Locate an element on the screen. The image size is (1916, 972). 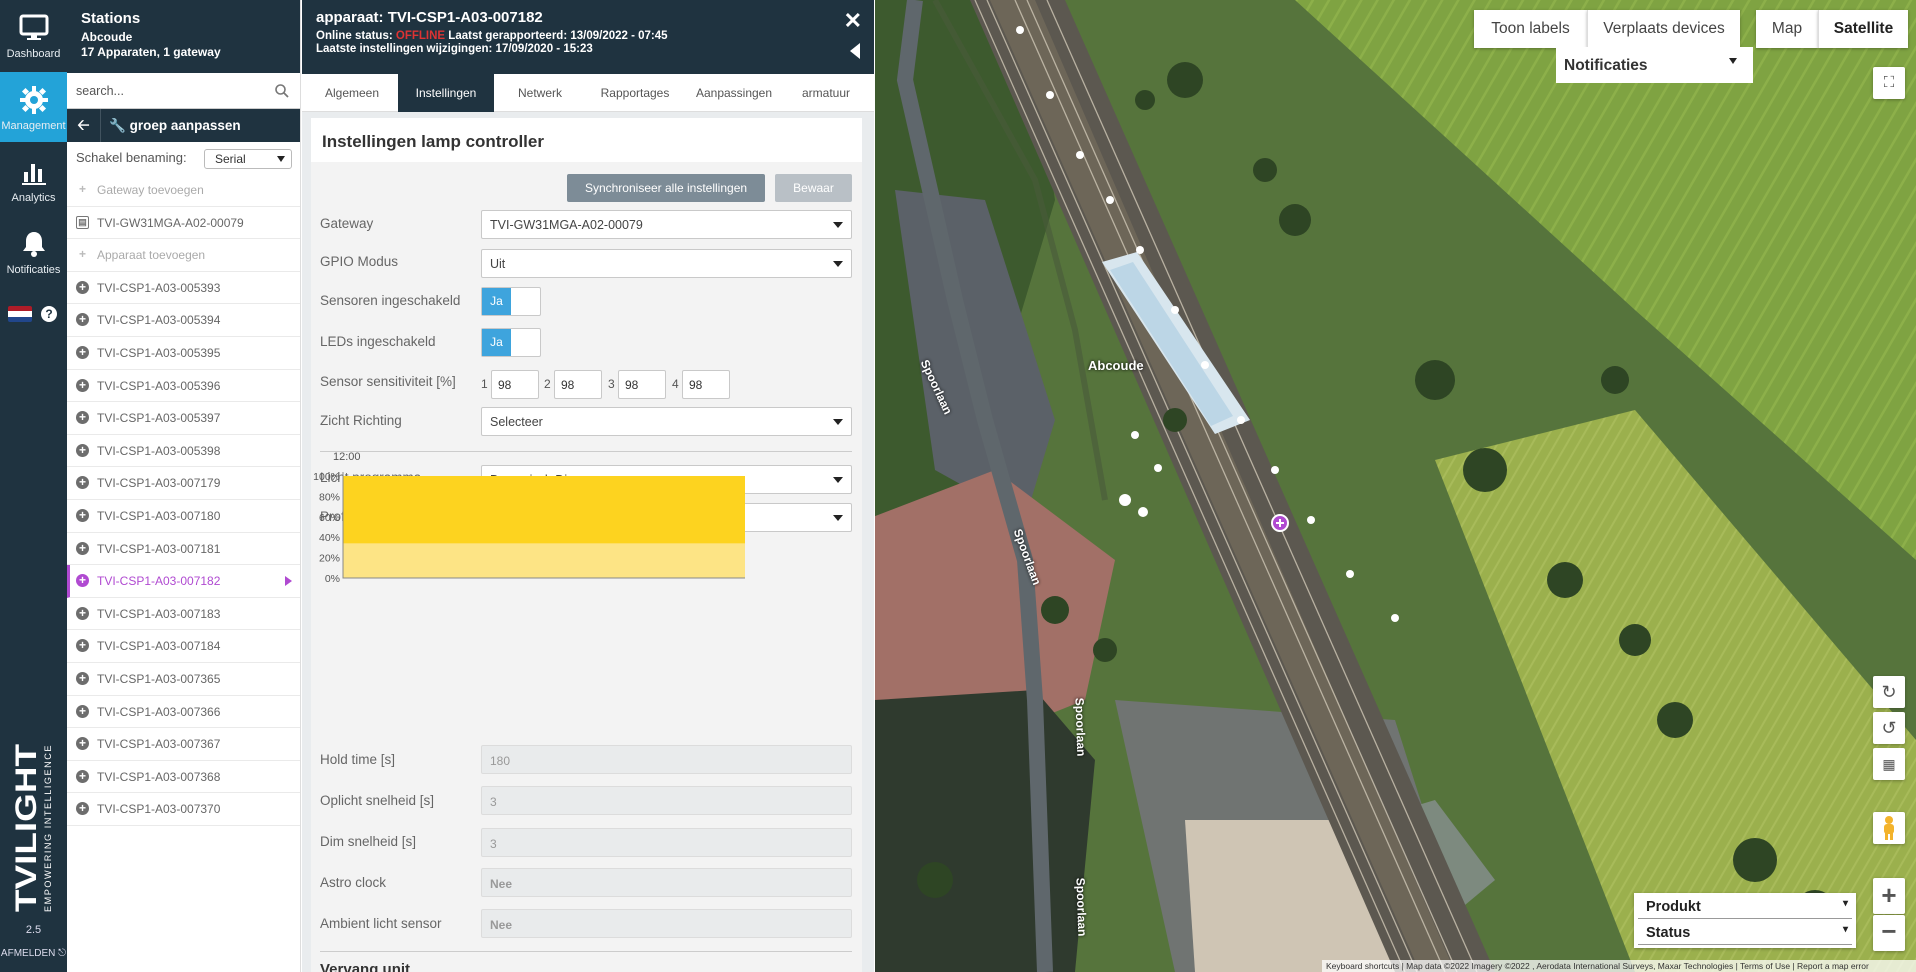
gateway-item: ▤ TVI-GW31MGA-A02-00079 is located at coordinates (183, 223).